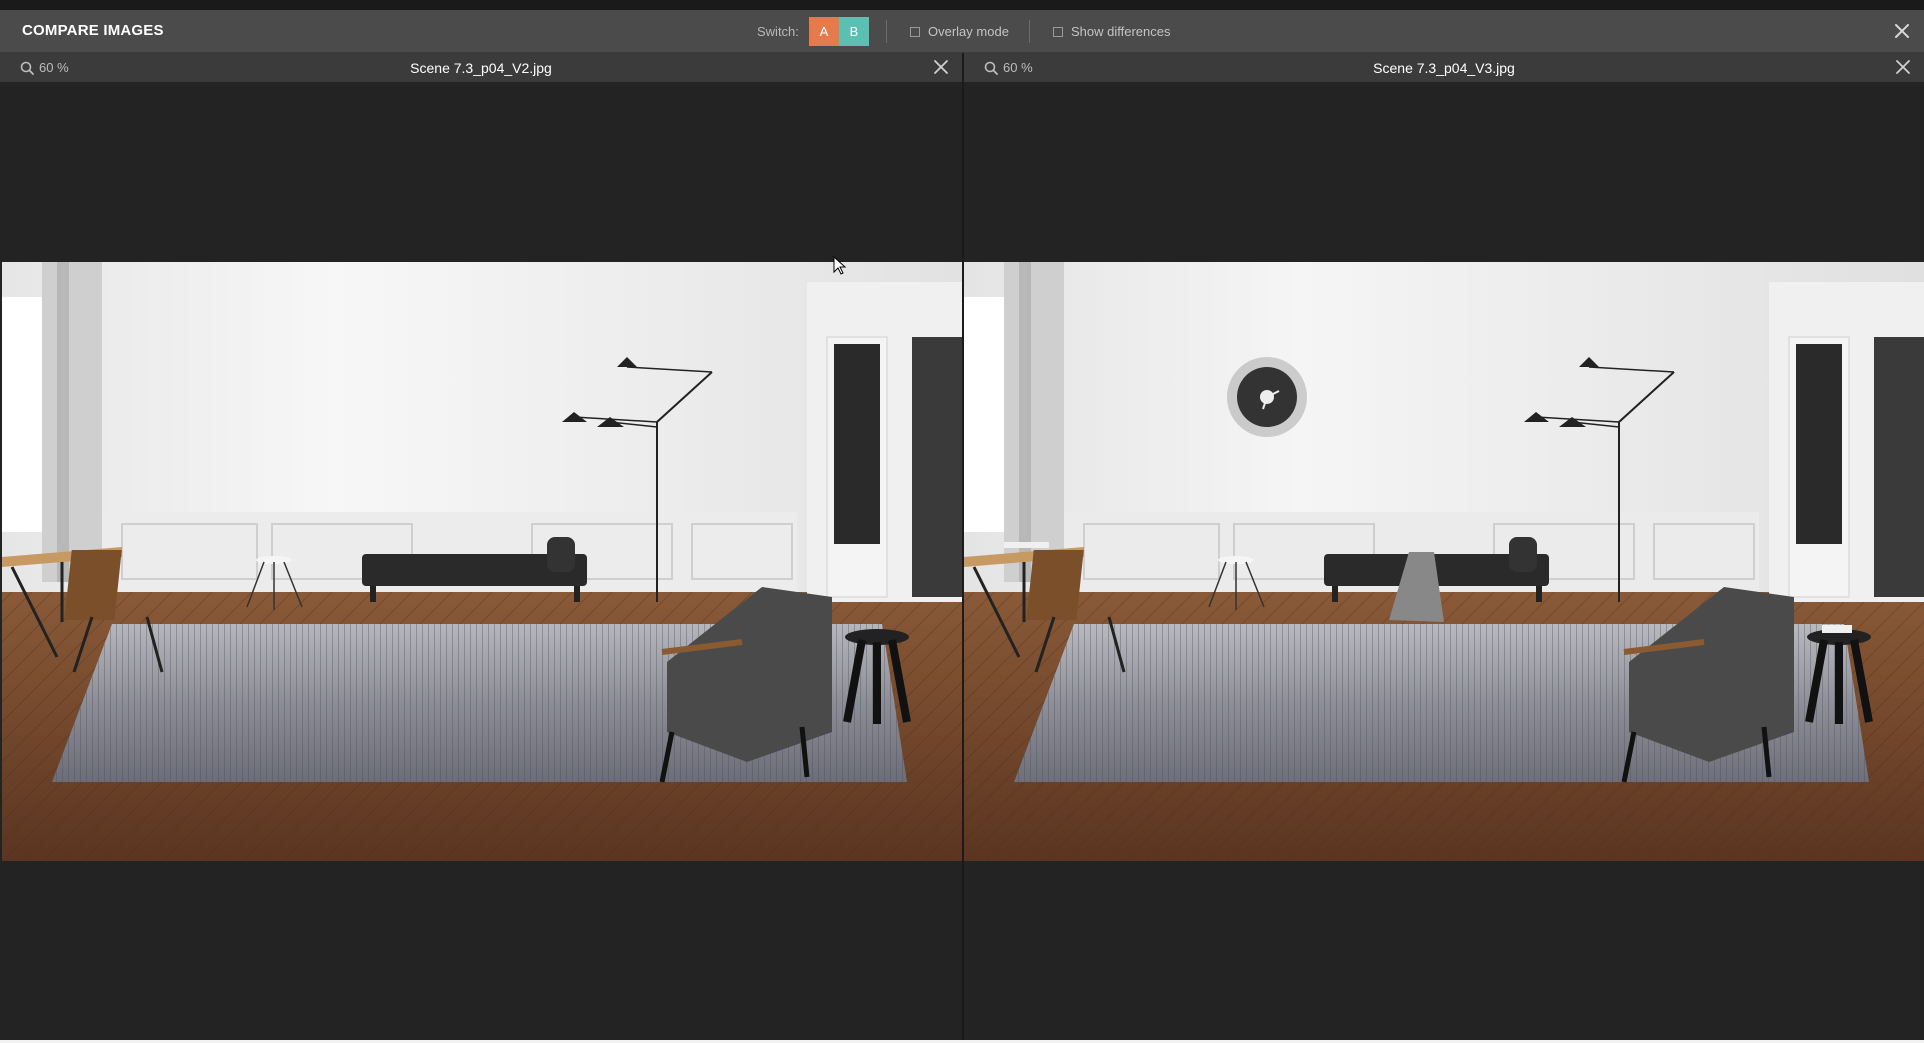 Image resolution: width=1924 pixels, height=1043 pixels. Describe the element at coordinates (1058, 31) in the screenshot. I see `show-differences-checkbox-box` at that location.